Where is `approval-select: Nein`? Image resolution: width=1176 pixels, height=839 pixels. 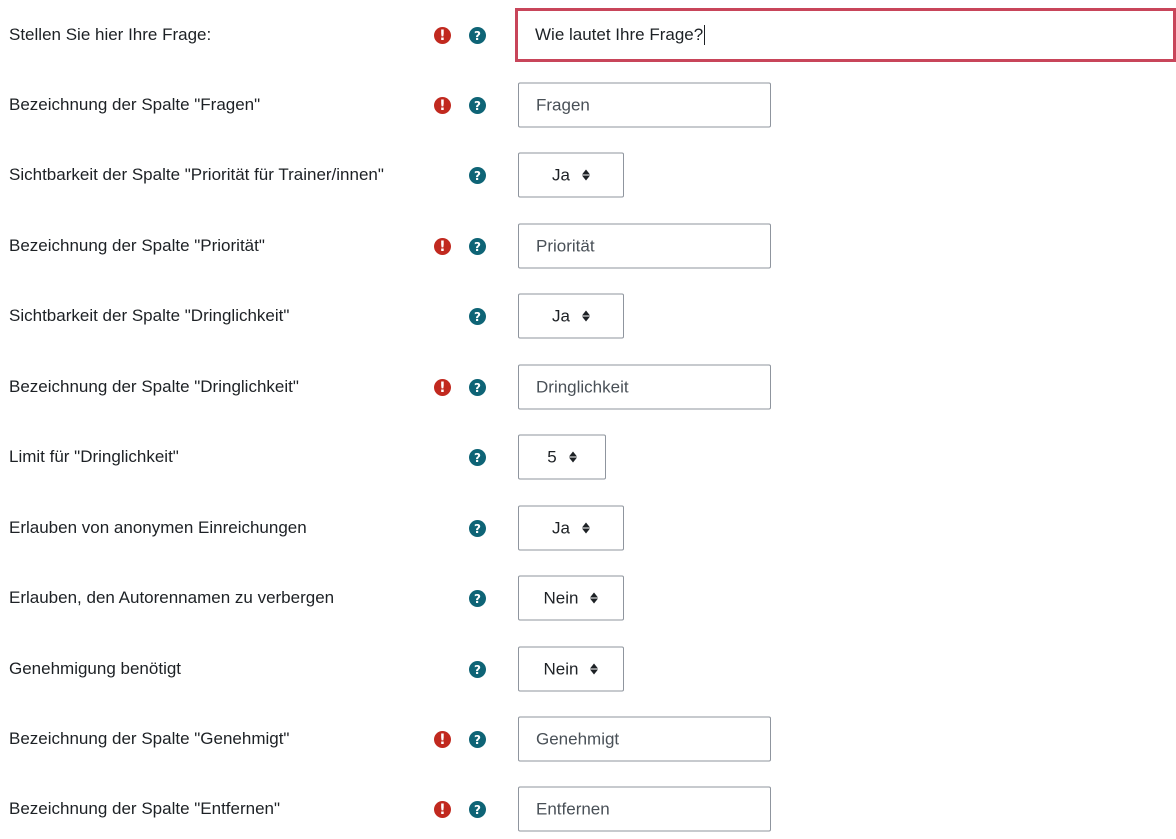 approval-select: Nein is located at coordinates (571, 669).